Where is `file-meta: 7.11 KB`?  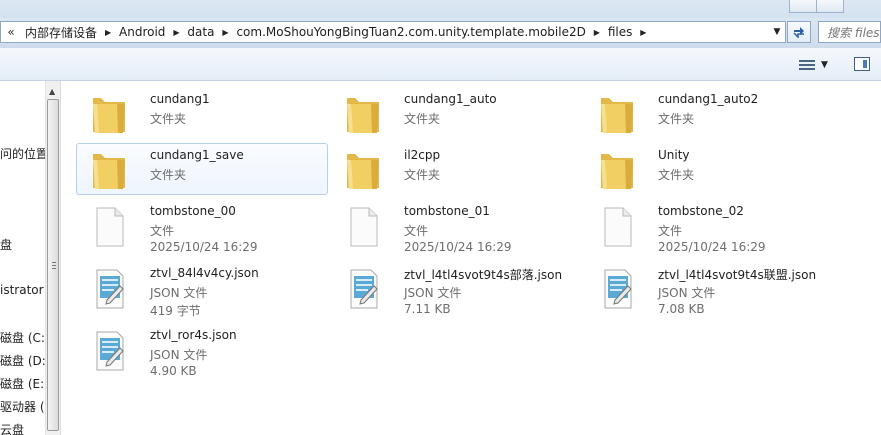 file-meta: 7.11 KB is located at coordinates (427, 309).